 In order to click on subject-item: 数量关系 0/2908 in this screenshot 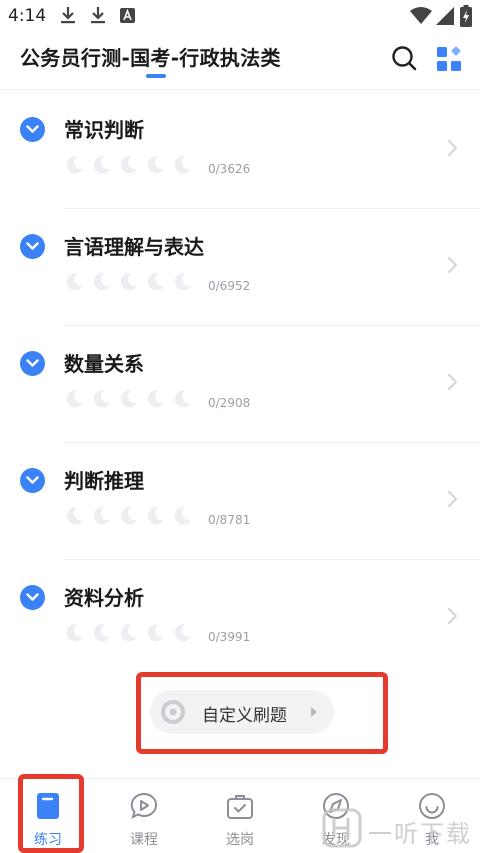, I will do `click(240, 384)`.